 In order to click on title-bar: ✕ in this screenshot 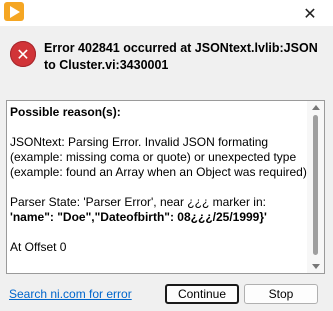, I will do `click(166, 13)`.